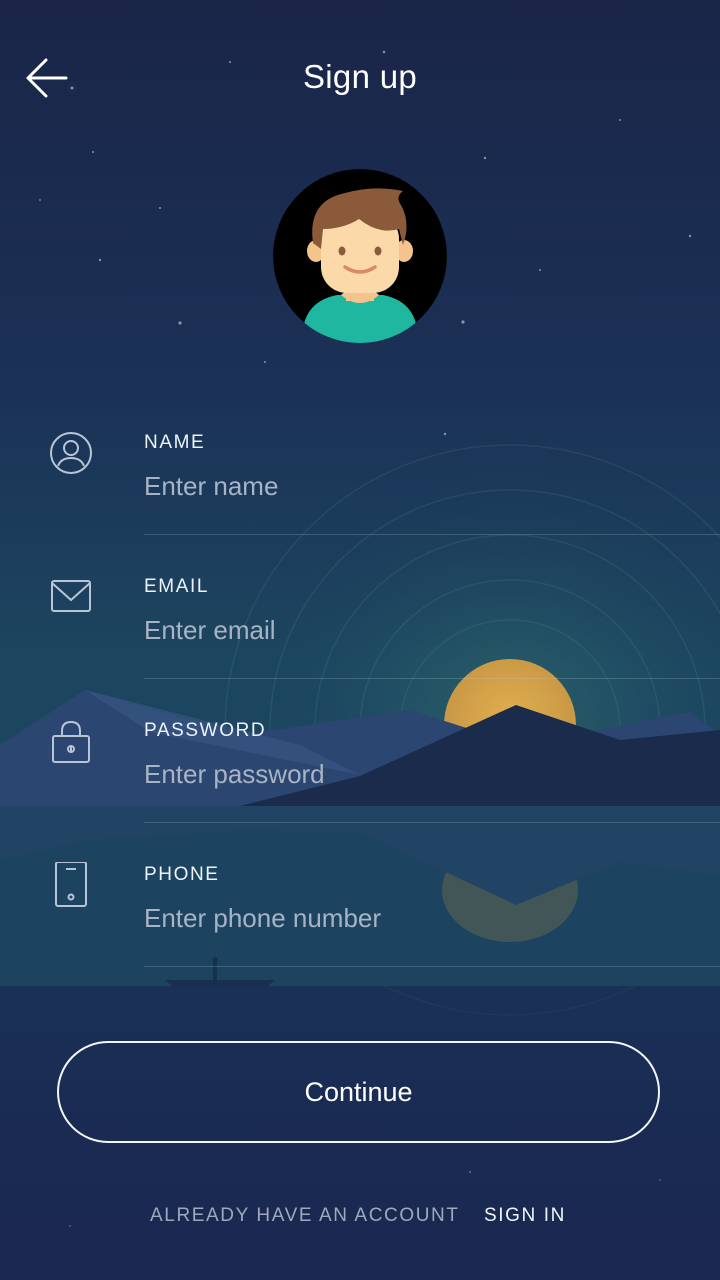 The width and height of the screenshot is (720, 1280). Describe the element at coordinates (177, 586) in the screenshot. I see `email-label: EMAIL` at that location.